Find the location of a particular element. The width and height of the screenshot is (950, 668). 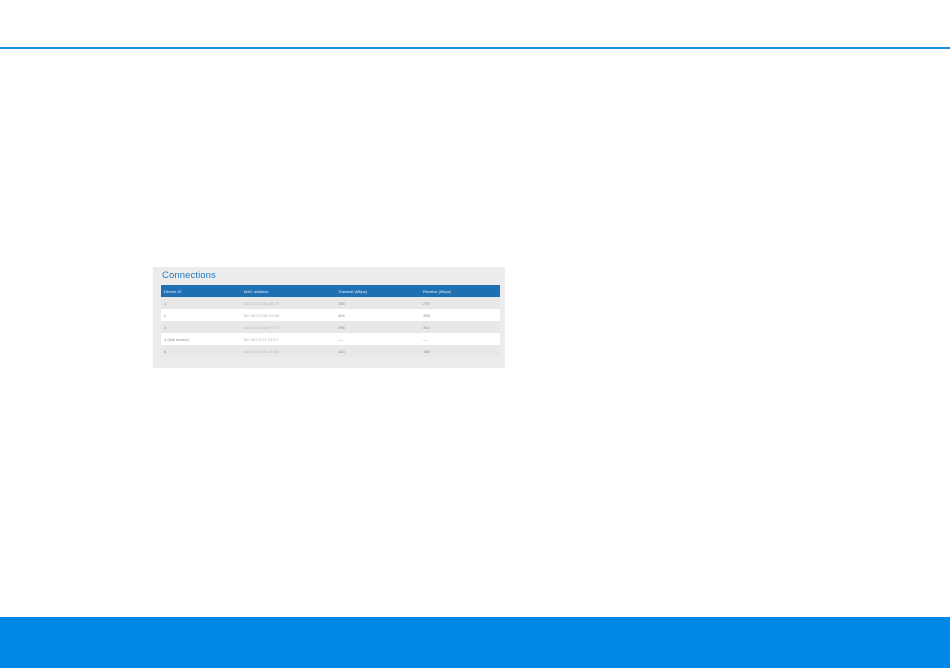

mac-address-cell: BC:05:C3:0A:11:D3 is located at coordinates (288, 351).